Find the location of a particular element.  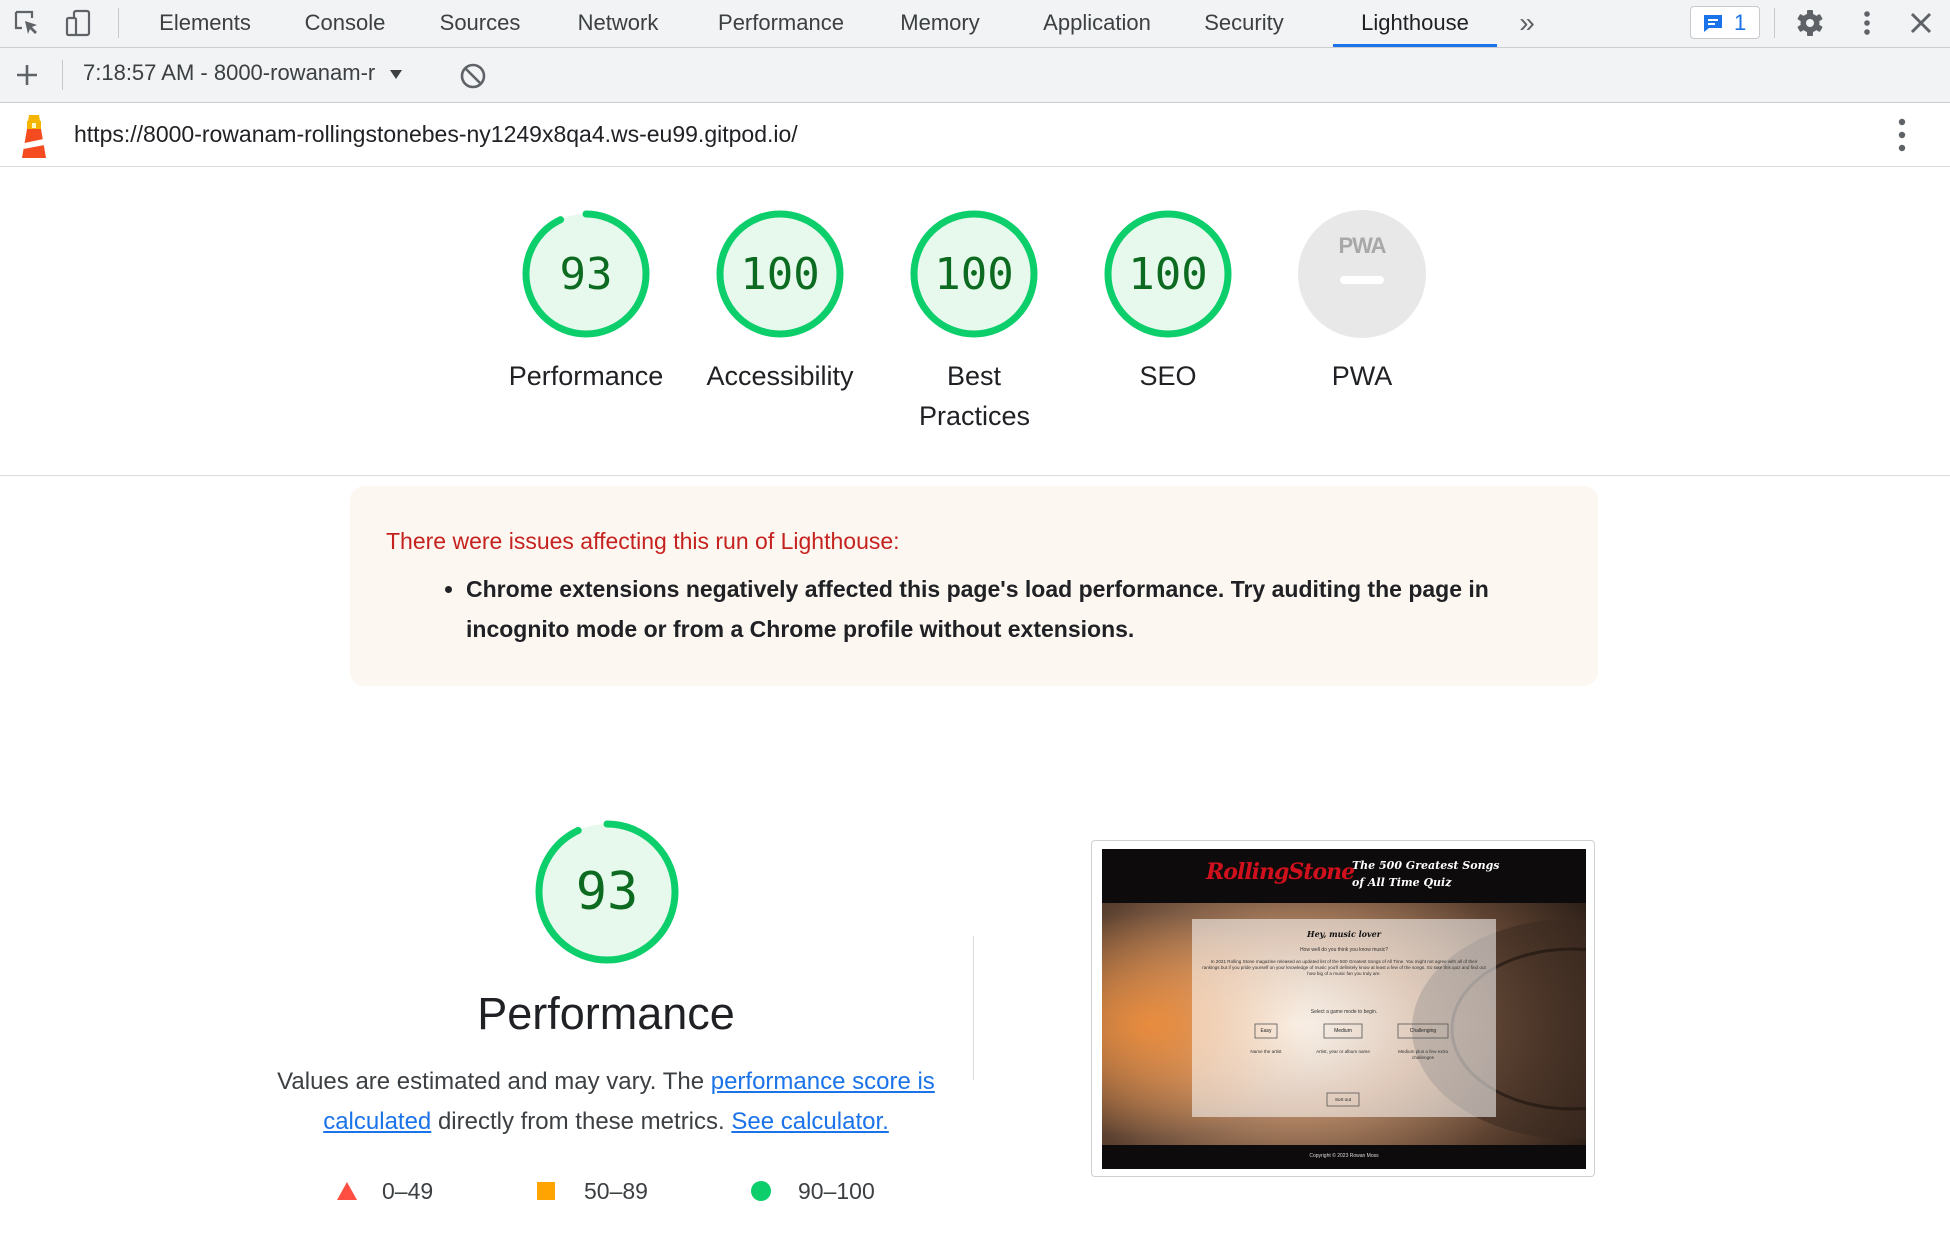

screenshot-footer: Copyright © 2023 Rowan Moss is located at coordinates (1344, 1156).